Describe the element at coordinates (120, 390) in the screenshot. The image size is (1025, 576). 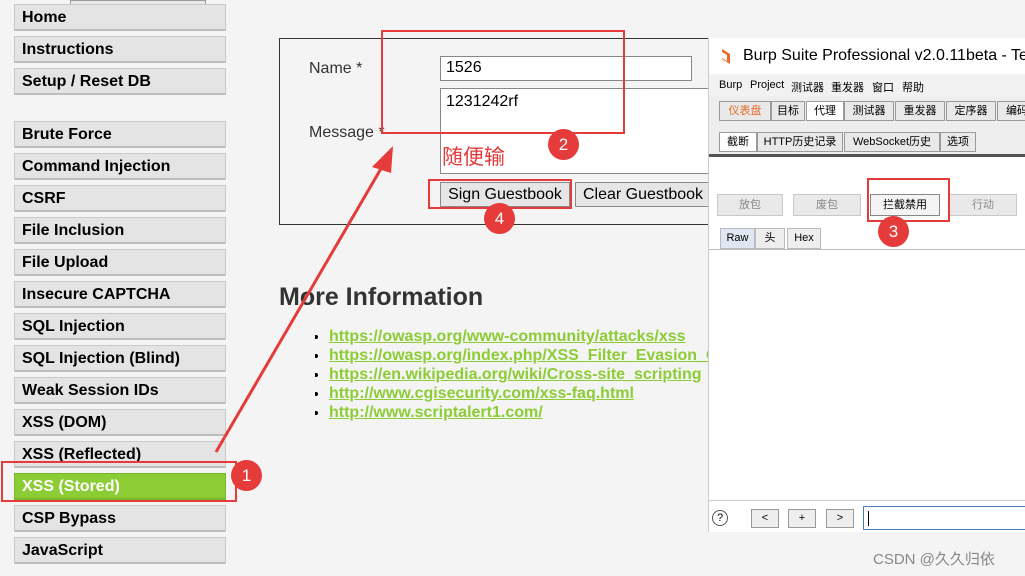
I see `sidebar-item-weak-session-ids: Weak Session IDs` at that location.